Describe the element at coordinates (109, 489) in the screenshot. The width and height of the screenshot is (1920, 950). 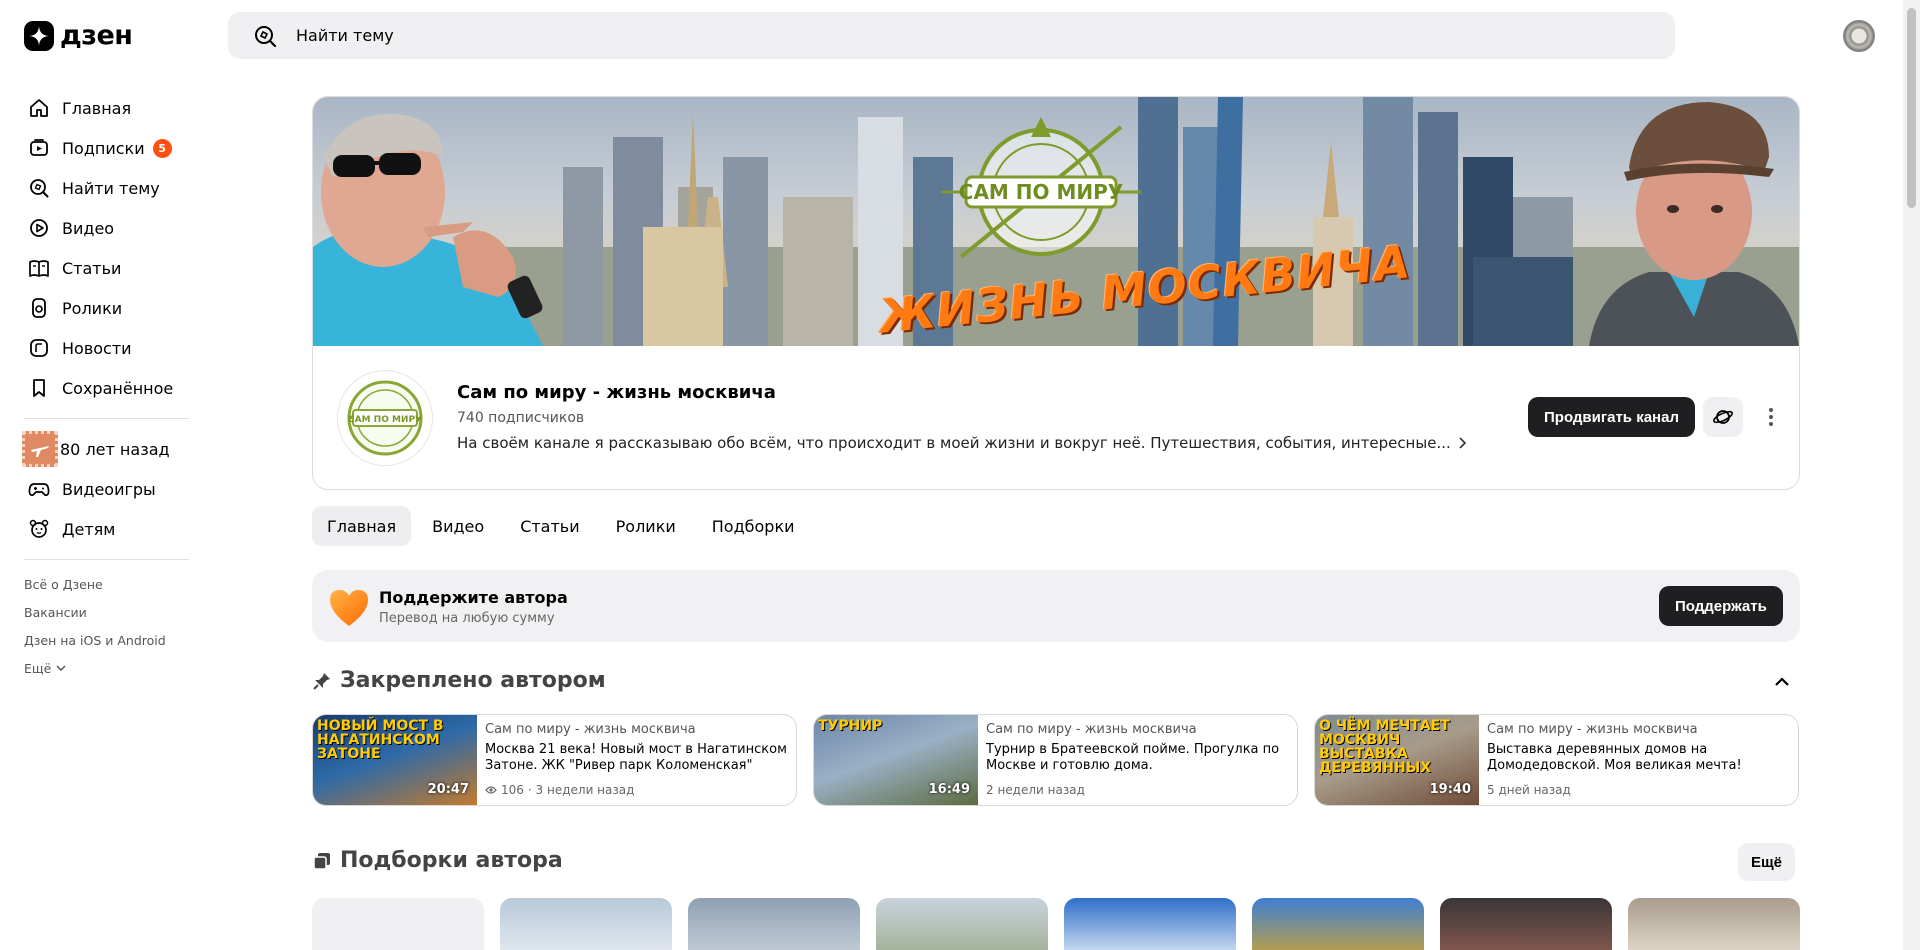
I see `sidebar-item-label: Видеоигры` at that location.